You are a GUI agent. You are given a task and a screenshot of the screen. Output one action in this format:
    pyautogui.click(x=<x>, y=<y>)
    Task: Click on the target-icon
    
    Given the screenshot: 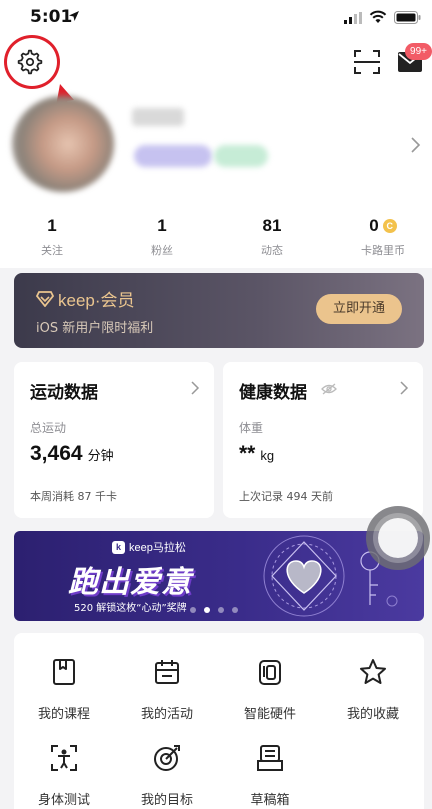 What is the action you would take?
    pyautogui.click(x=167, y=758)
    